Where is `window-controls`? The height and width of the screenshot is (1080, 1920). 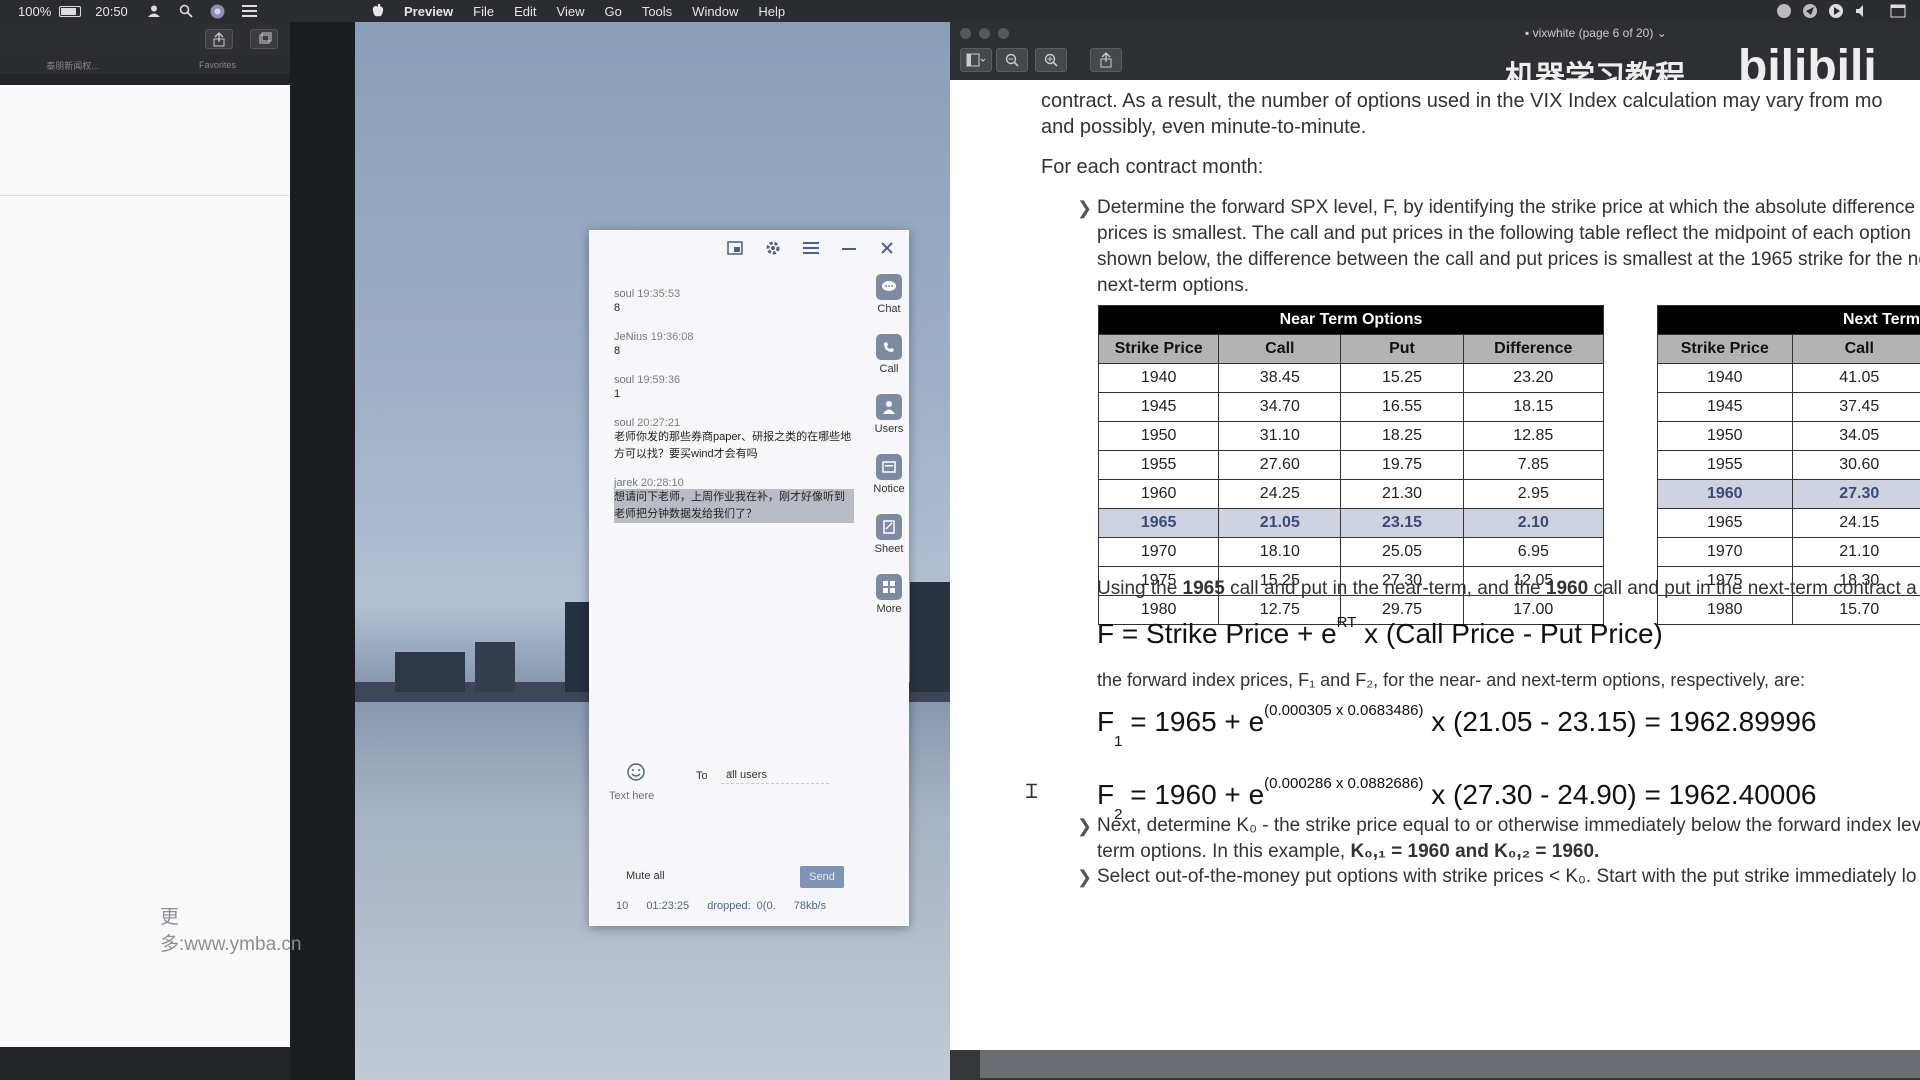
window-controls is located at coordinates (984, 33).